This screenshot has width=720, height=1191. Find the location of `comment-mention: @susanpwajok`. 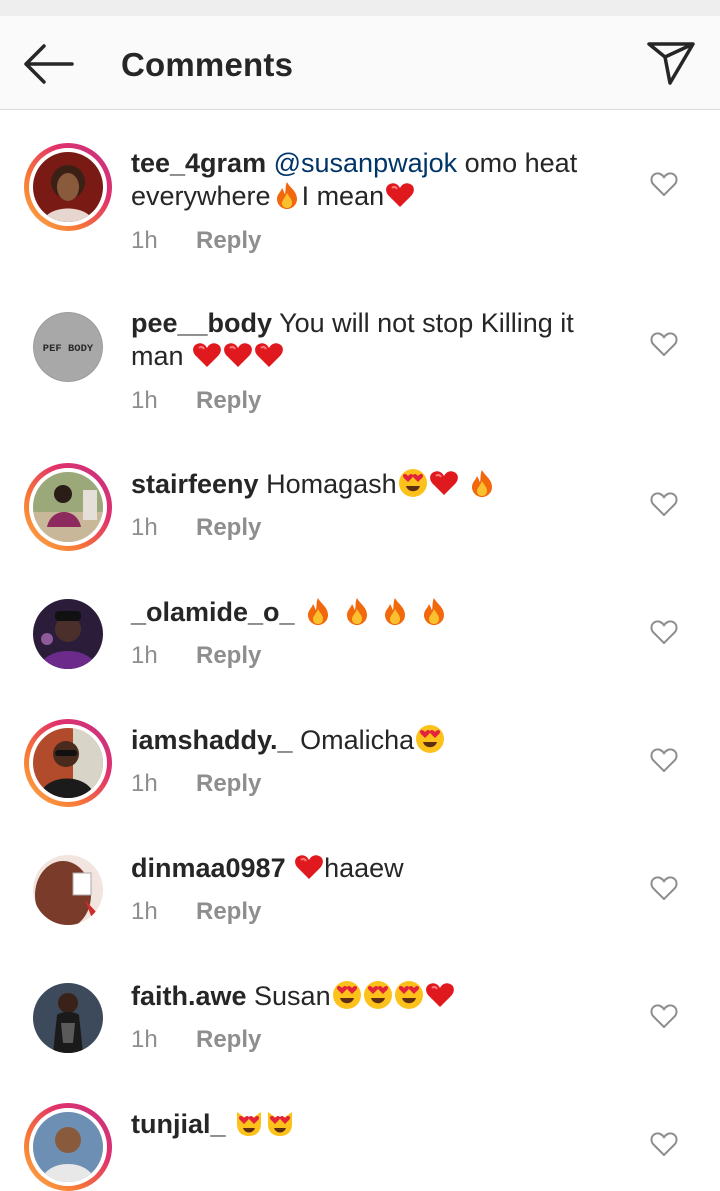

comment-mention: @susanpwajok is located at coordinates (366, 163).